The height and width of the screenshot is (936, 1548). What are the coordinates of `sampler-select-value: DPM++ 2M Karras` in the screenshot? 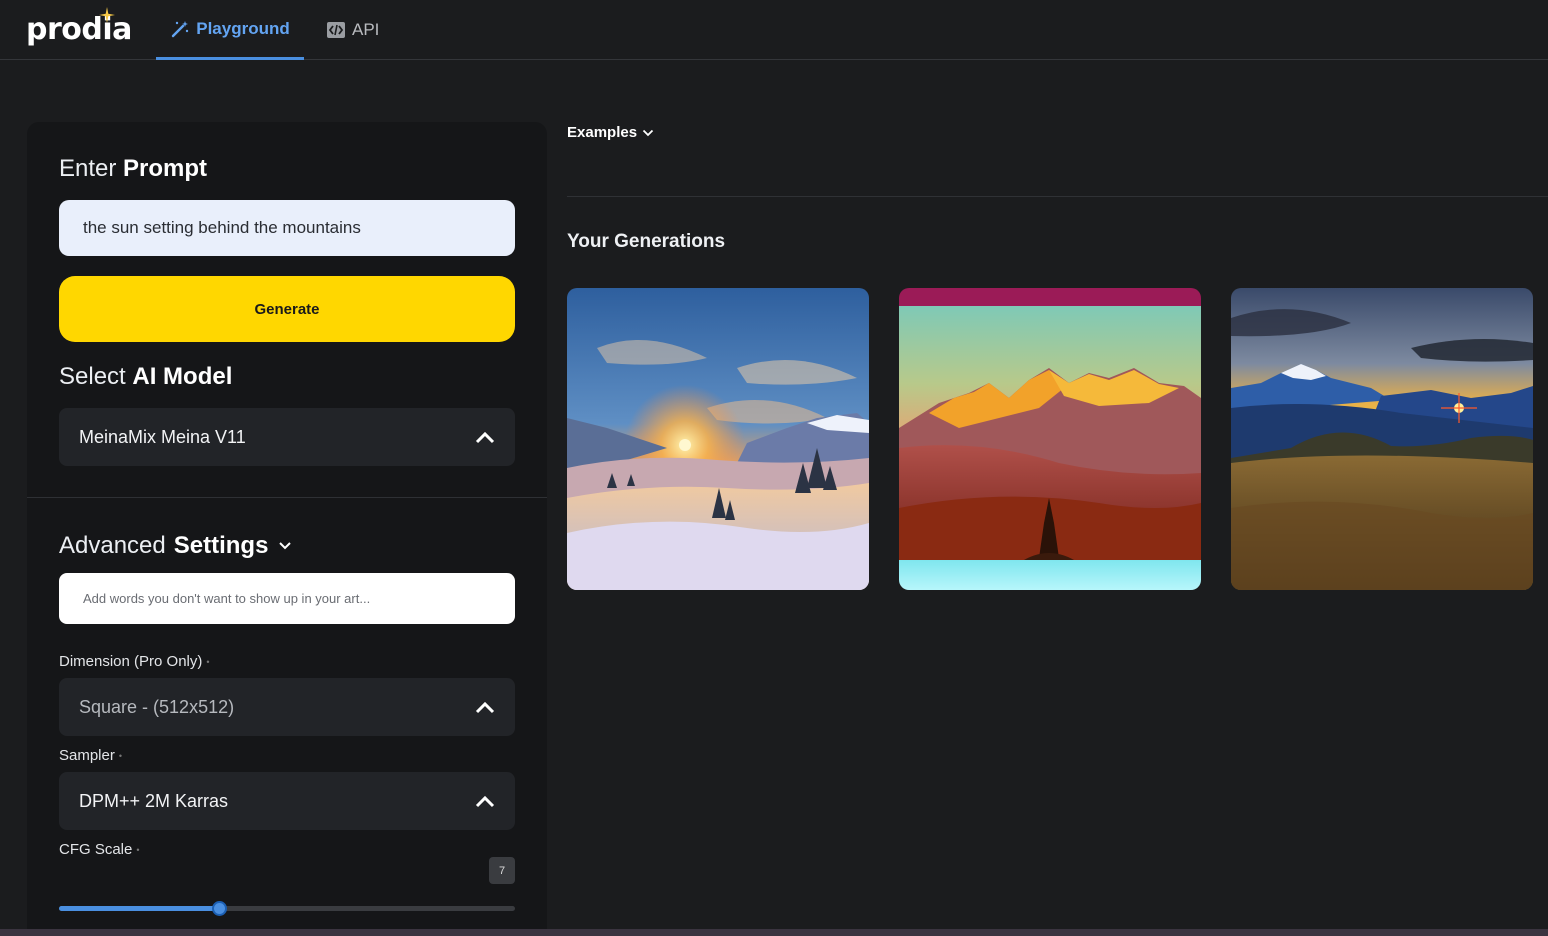 It's located at (154, 800).